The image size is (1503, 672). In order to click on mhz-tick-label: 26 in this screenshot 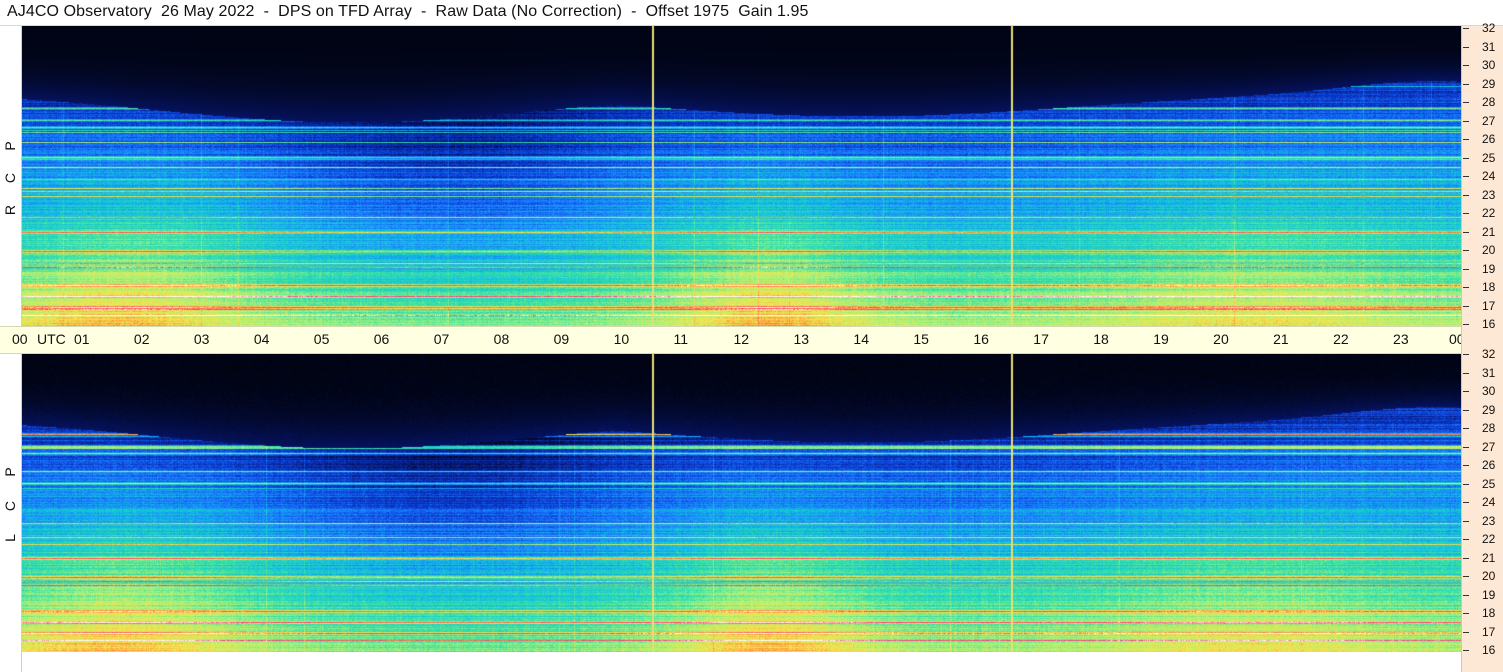, I will do `click(1489, 139)`.